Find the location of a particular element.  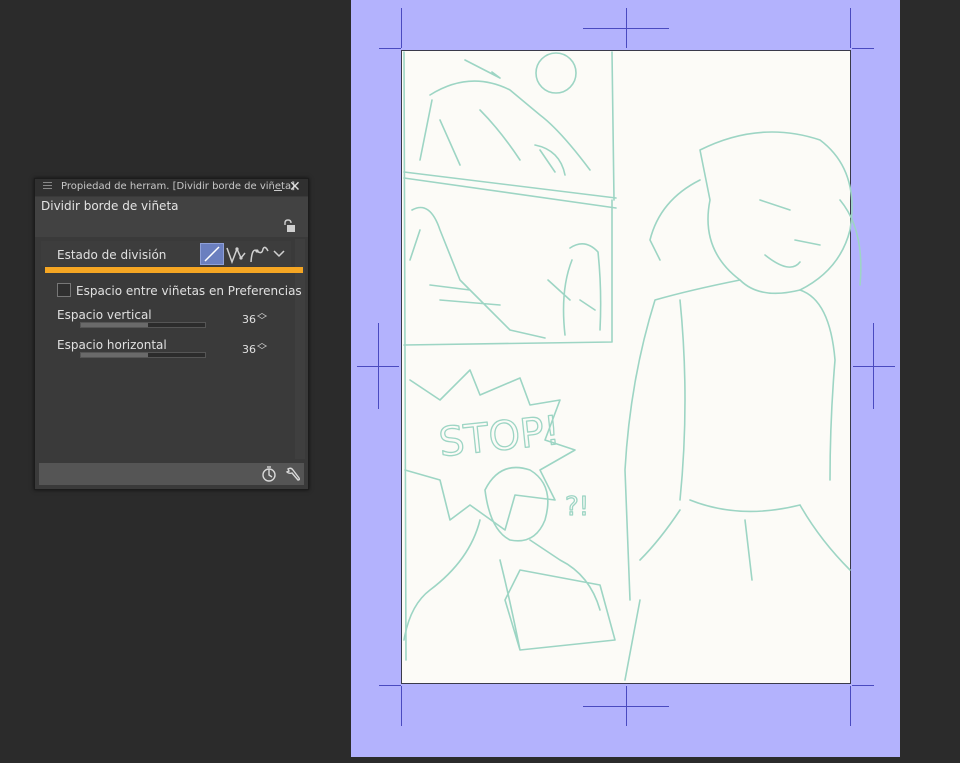

highlight-underline is located at coordinates (174, 270).